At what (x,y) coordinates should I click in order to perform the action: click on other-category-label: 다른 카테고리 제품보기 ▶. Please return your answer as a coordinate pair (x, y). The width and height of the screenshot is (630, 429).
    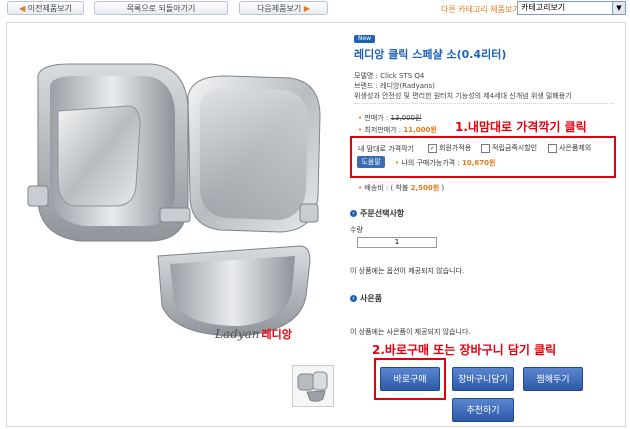
    Looking at the image, I should click on (484, 9).